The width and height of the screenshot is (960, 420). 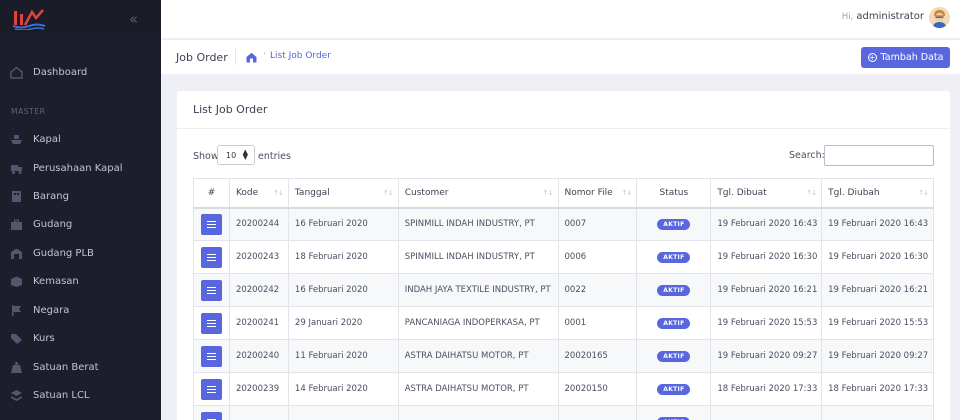 What do you see at coordinates (872, 57) in the screenshot?
I see `plus-circle-icon: +` at bounding box center [872, 57].